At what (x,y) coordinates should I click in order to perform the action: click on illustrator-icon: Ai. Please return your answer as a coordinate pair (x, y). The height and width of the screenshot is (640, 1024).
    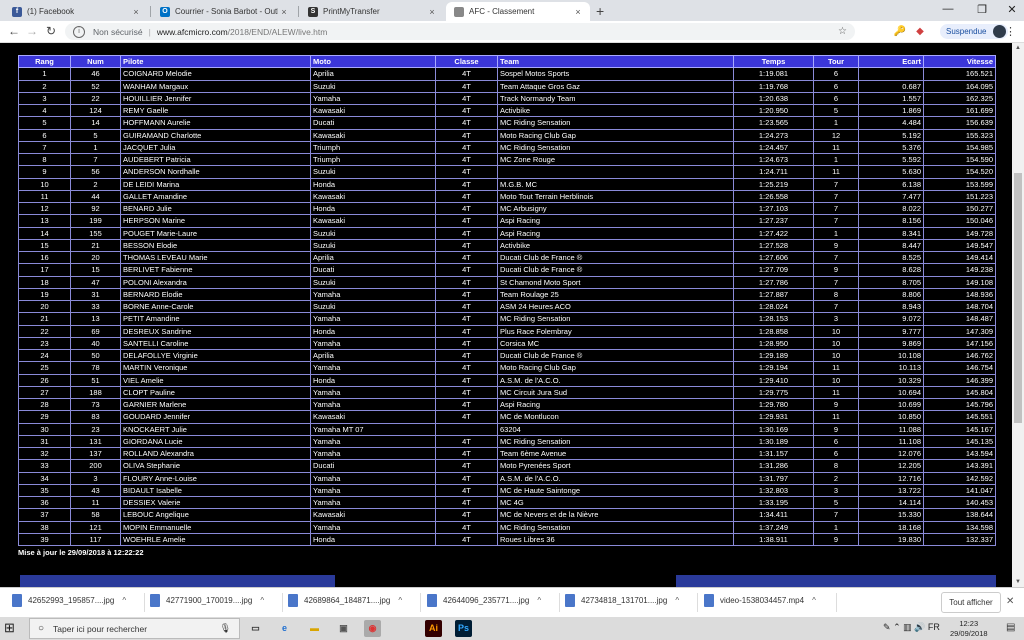
    Looking at the image, I should click on (433, 628).